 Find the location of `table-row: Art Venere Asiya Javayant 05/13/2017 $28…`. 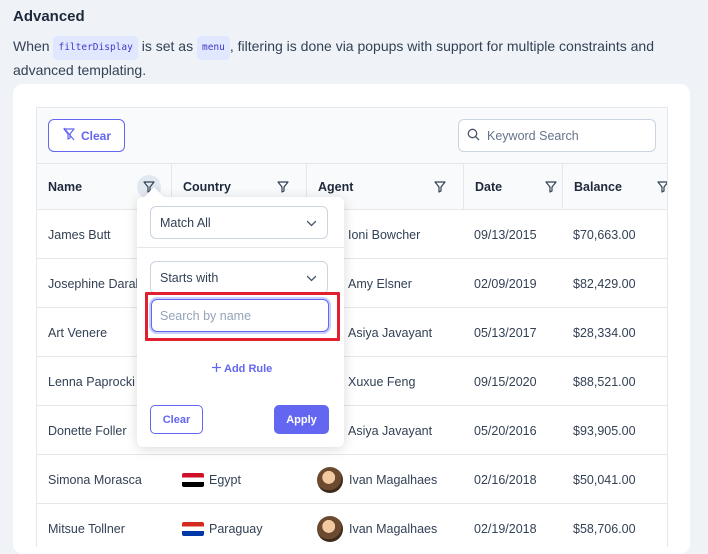

table-row: Art Venere Asiya Javayant 05/13/2017 $28… is located at coordinates (352, 332).